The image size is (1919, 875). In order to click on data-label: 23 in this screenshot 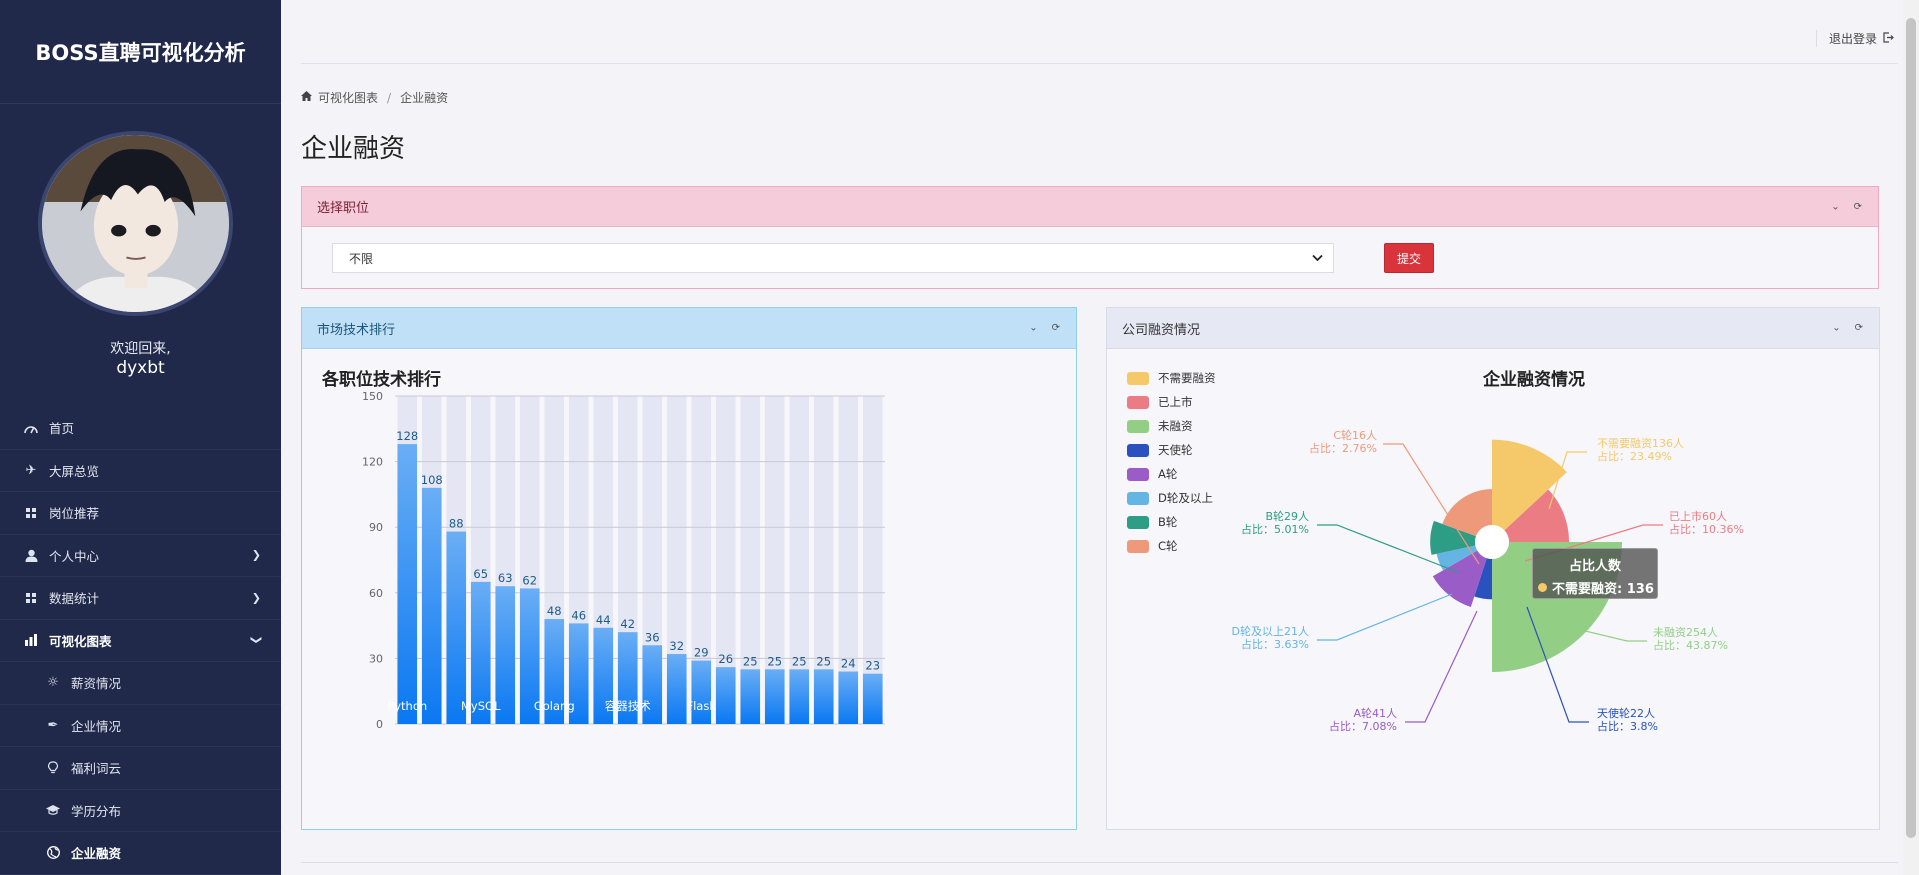, I will do `click(872, 666)`.